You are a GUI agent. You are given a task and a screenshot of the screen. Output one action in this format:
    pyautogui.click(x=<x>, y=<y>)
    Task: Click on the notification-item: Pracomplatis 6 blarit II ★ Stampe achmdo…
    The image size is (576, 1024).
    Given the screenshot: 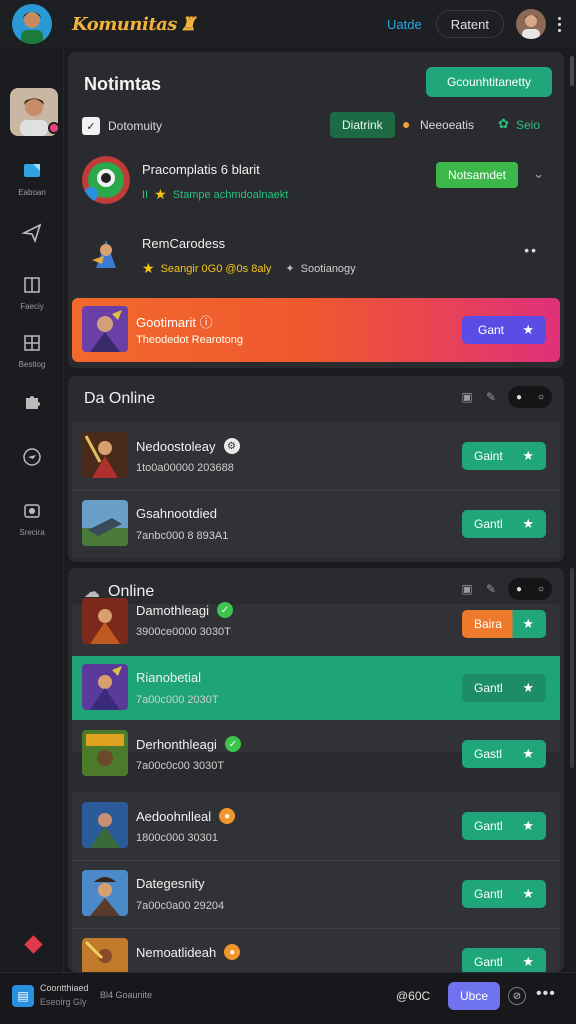 What is the action you would take?
    pyautogui.click(x=317, y=186)
    